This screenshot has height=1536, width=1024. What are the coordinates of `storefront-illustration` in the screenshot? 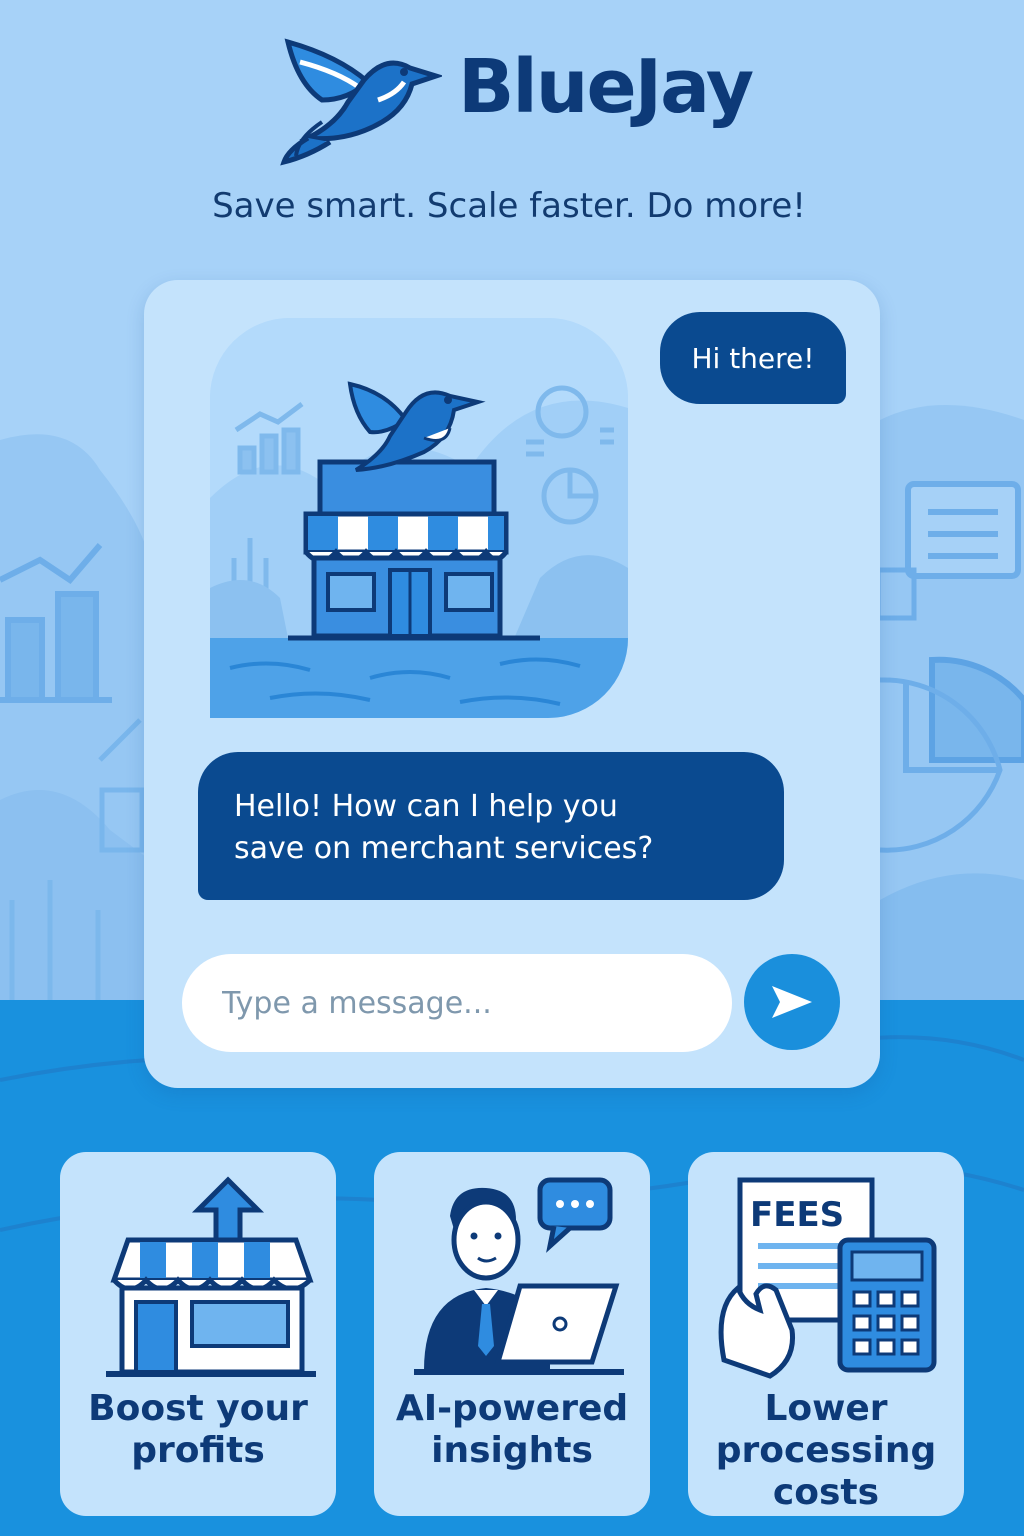 It's located at (419, 518).